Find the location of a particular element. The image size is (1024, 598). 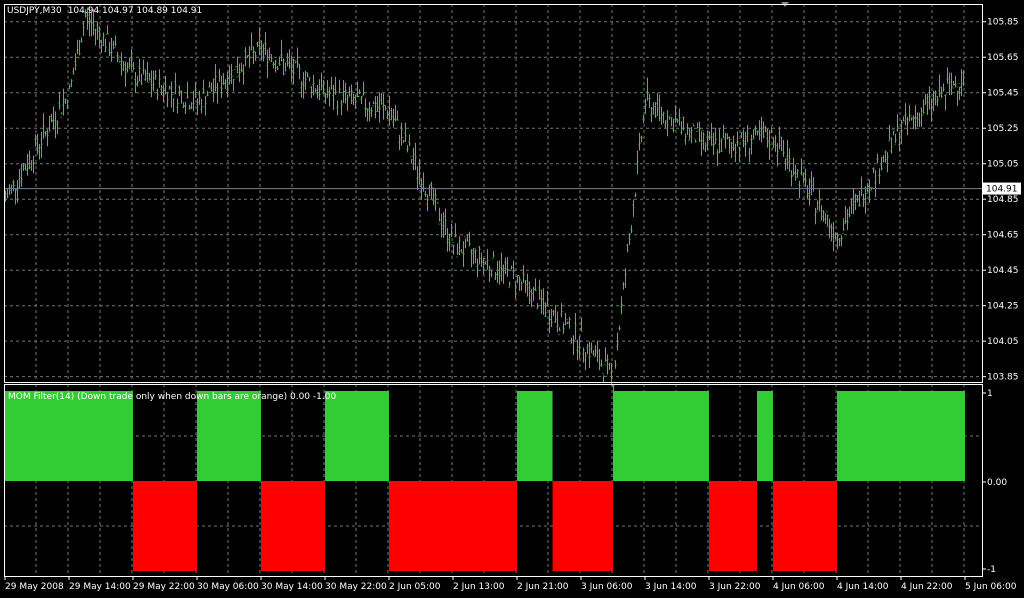

indicator-axis-label: -1 is located at coordinates (991, 570).